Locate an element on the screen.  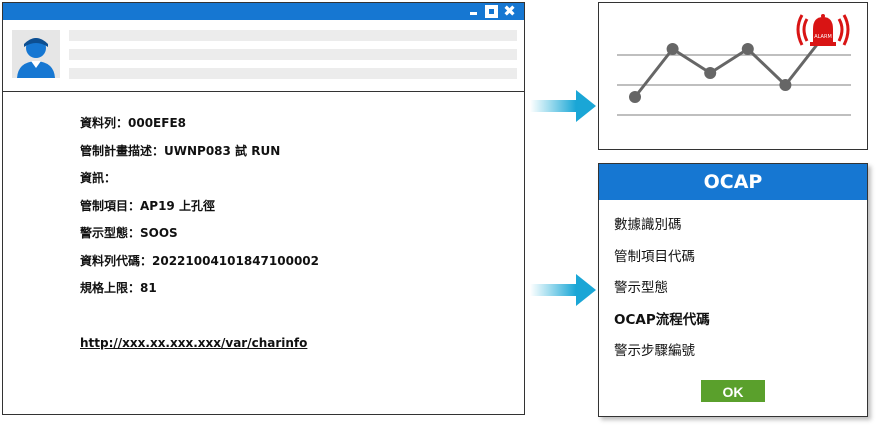
ocap-item-list: 數據識別碼 管制項目代碼 警示型態 OCAP流程代碼 警示步驟編號 is located at coordinates (662, 295).